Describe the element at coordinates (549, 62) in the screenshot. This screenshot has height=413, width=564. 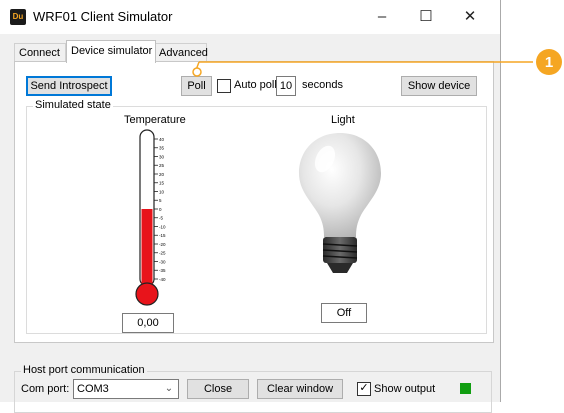
I see `callout-number: 1` at that location.